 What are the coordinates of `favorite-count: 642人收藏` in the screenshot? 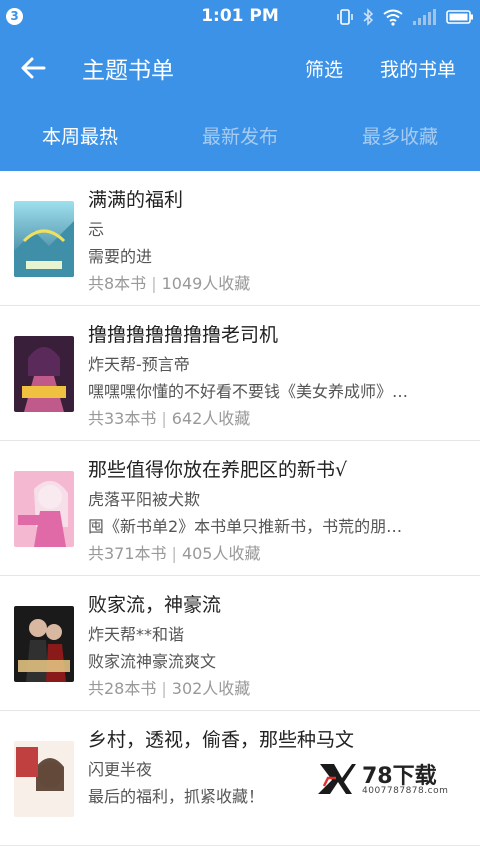 It's located at (211, 418).